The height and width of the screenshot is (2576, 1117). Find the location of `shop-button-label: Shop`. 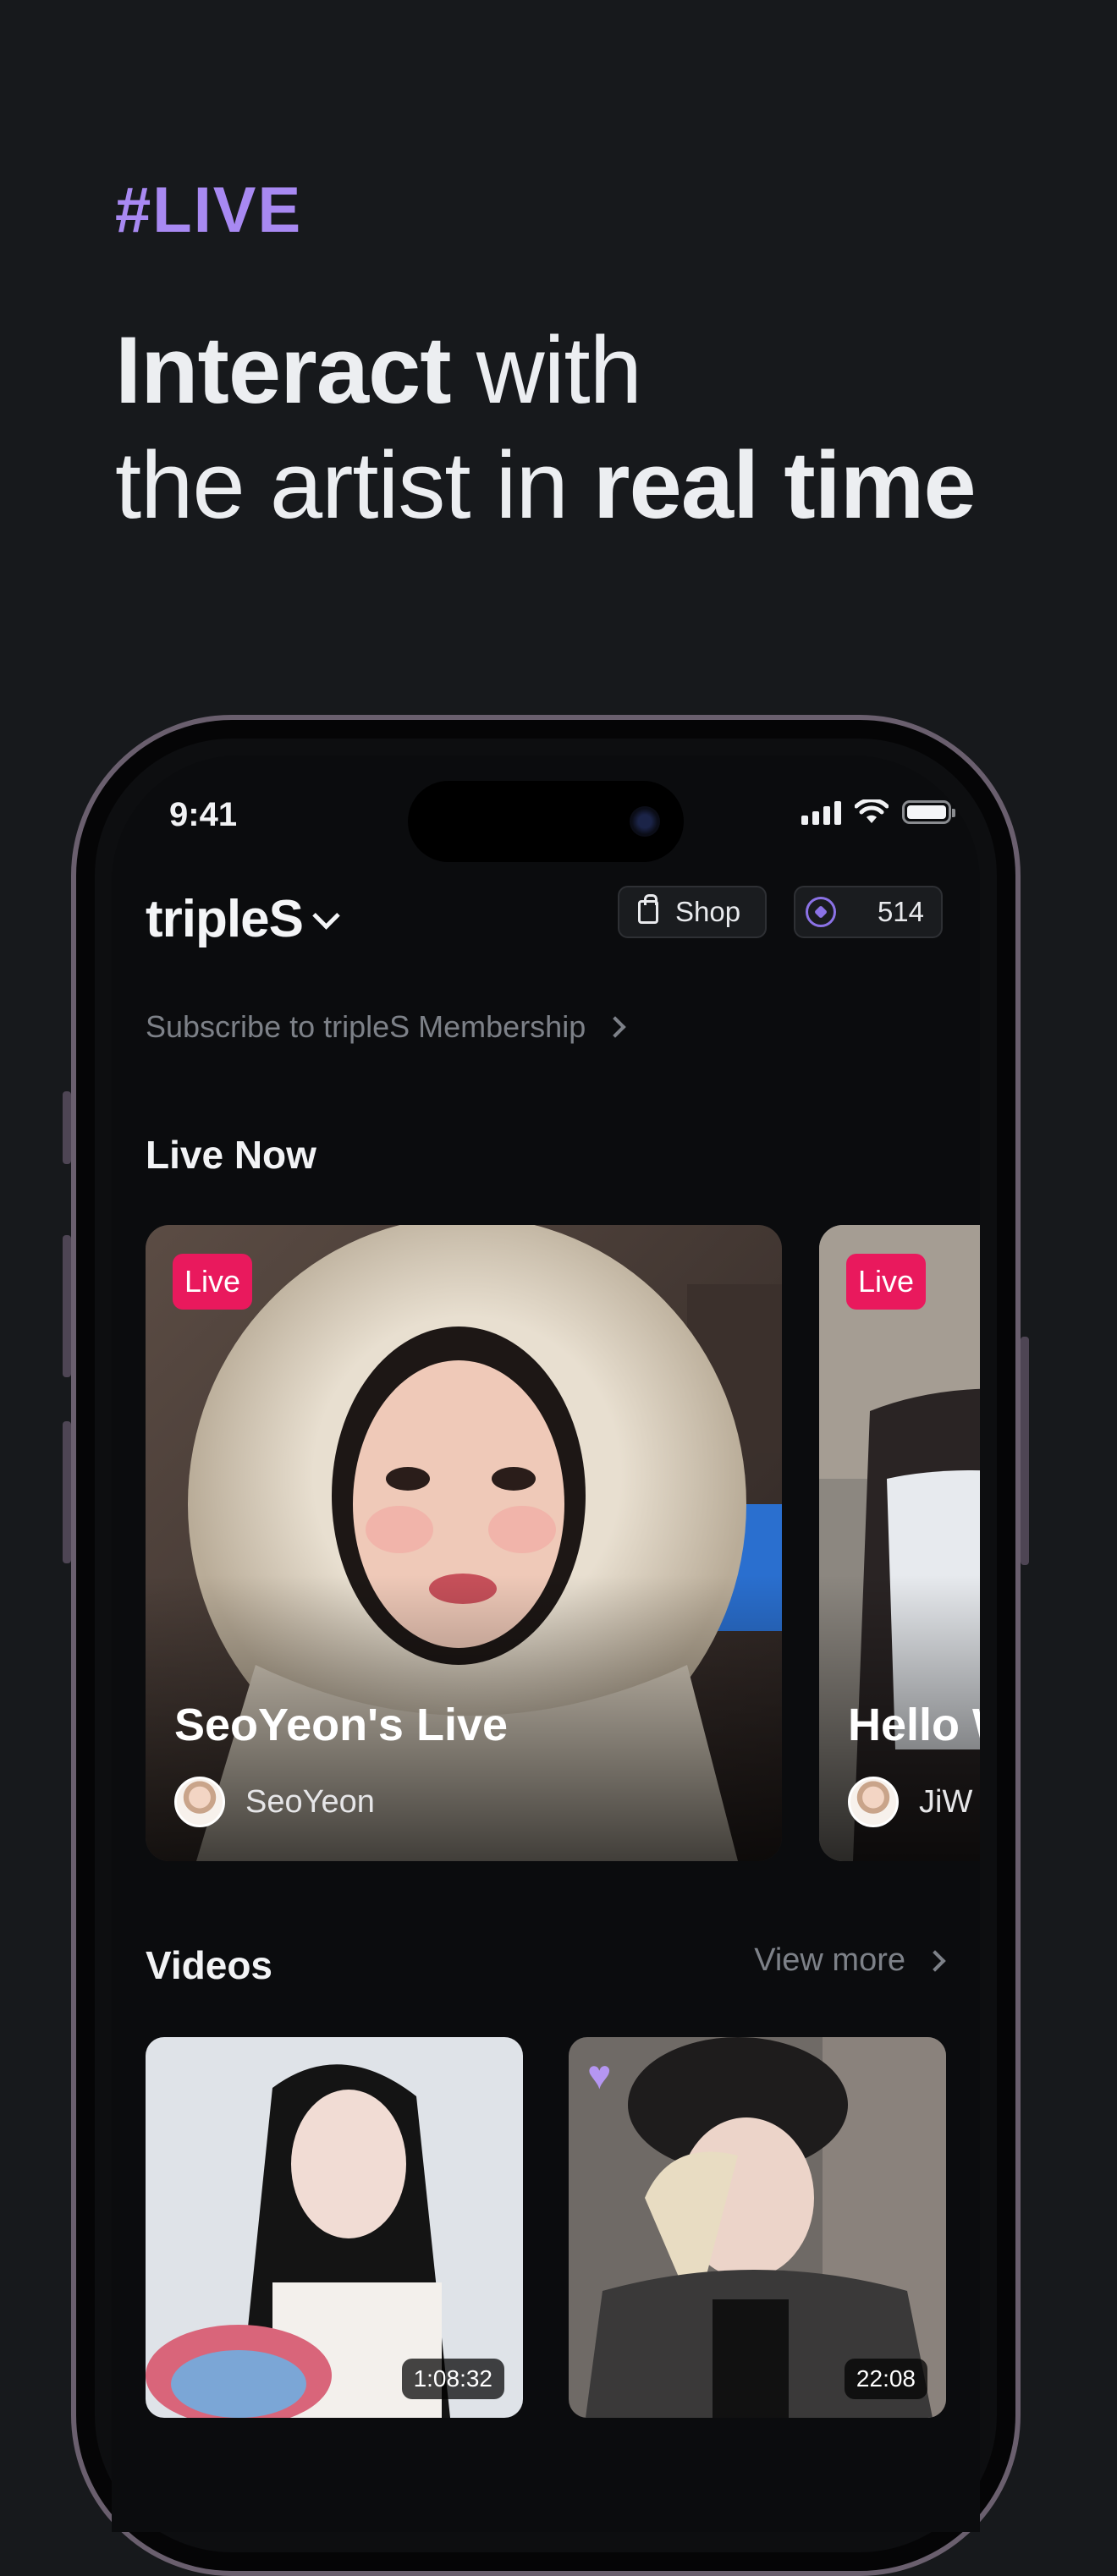

shop-button-label: Shop is located at coordinates (708, 911).